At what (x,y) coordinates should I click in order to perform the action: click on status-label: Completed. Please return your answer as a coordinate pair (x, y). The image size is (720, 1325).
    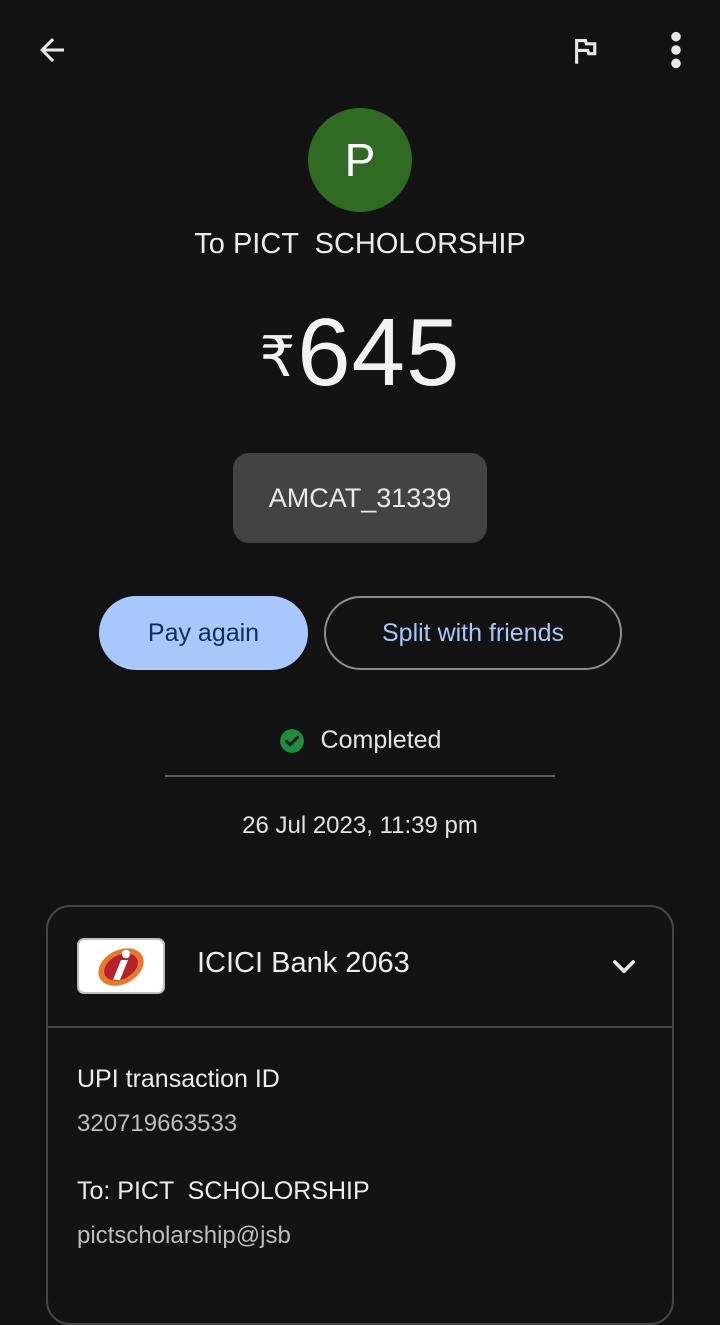
    Looking at the image, I should click on (381, 740).